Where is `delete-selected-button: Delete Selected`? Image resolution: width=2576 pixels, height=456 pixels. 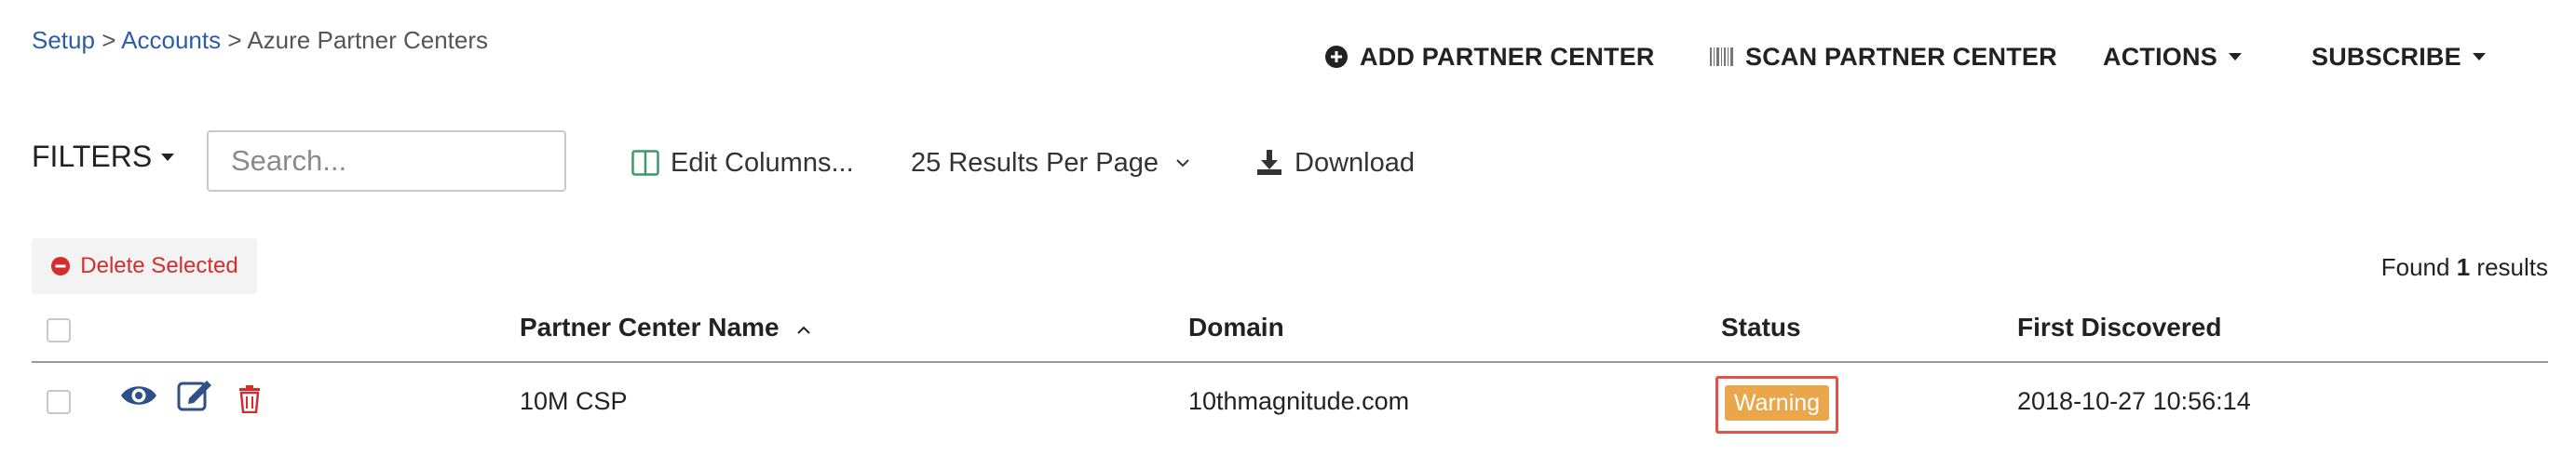 delete-selected-button: Delete Selected is located at coordinates (144, 266).